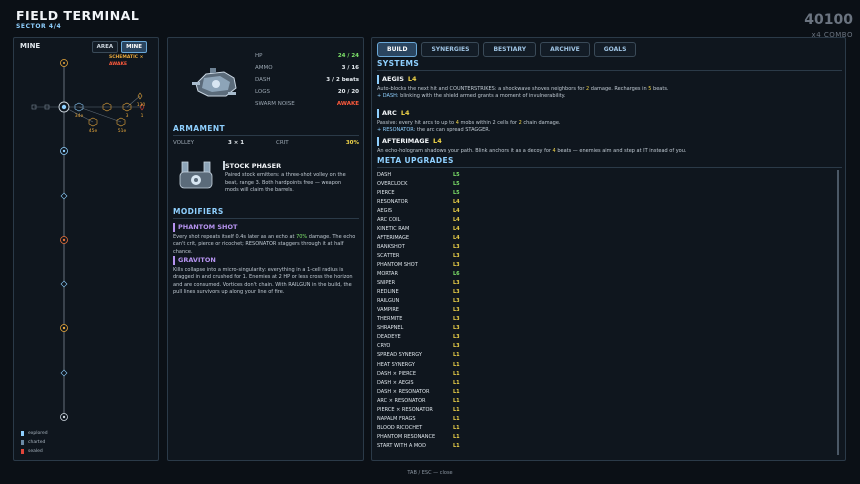 The height and width of the screenshot is (484, 860). I want to click on sector-label: SECTOR 4/4, so click(39, 26).